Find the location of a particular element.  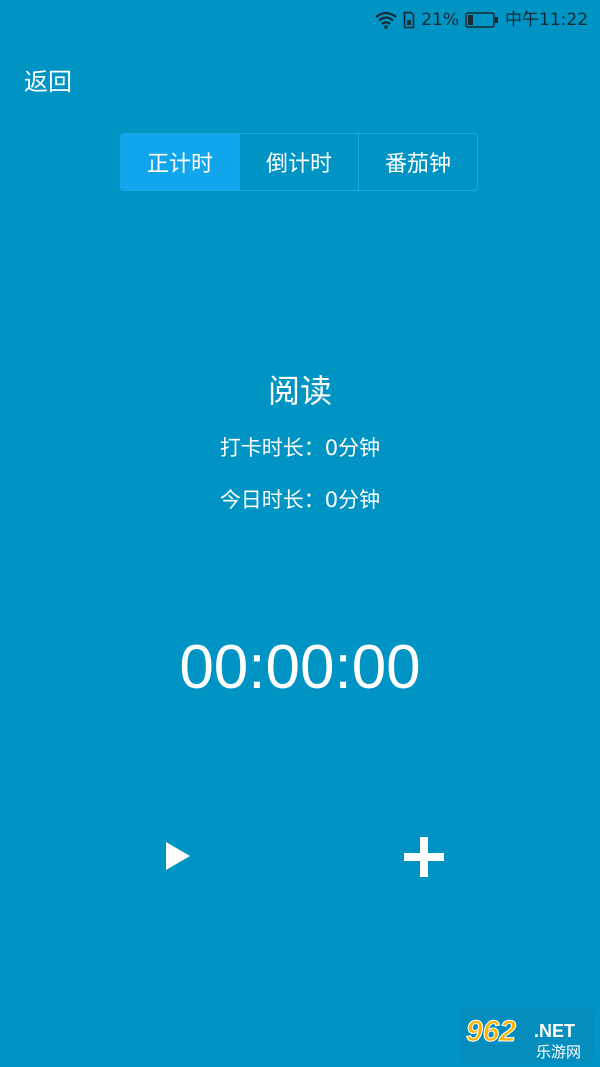

play-icon is located at coordinates (178, 858).